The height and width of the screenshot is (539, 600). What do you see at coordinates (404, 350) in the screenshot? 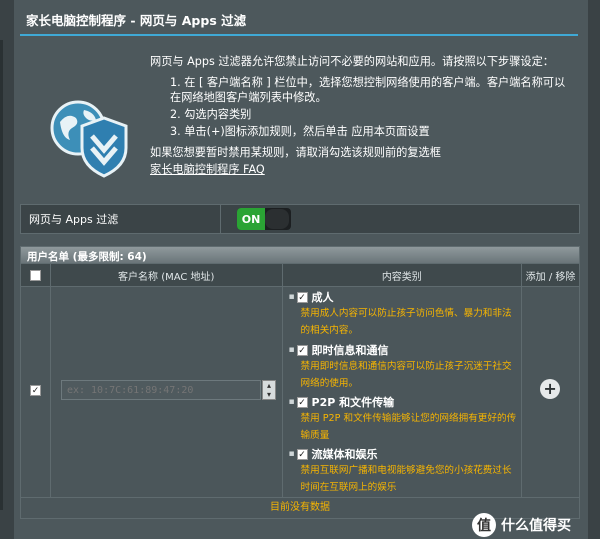
I see `category-head: ▪ ✓ 即时信息和通信` at bounding box center [404, 350].